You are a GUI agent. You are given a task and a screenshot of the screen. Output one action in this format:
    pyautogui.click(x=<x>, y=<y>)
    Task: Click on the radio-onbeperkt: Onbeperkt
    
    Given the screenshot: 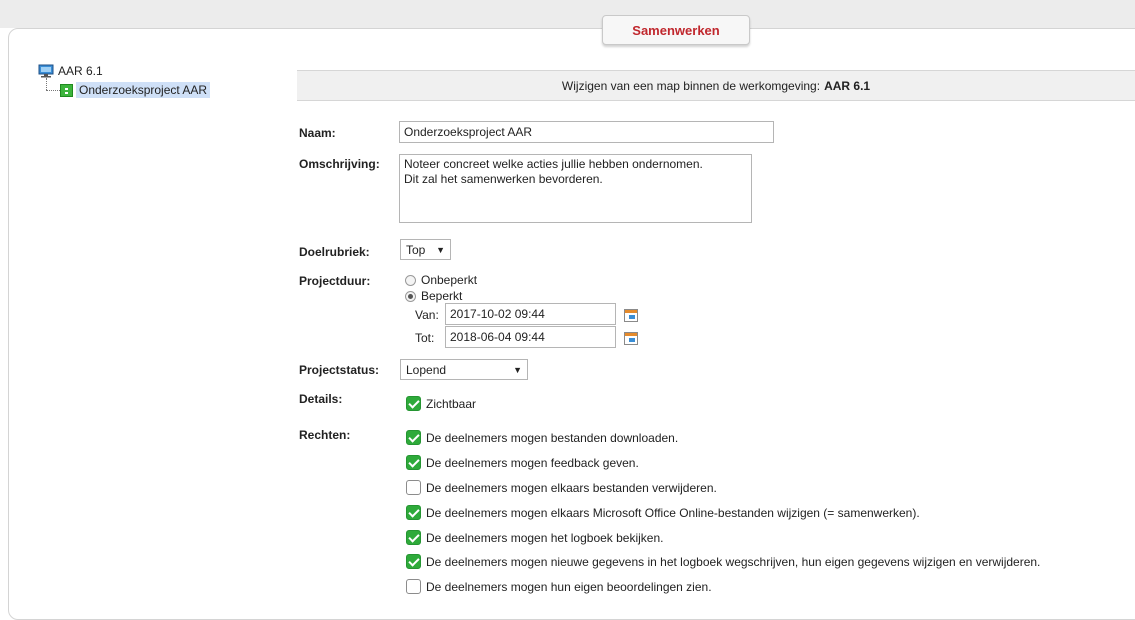 What is the action you would take?
    pyautogui.click(x=441, y=280)
    